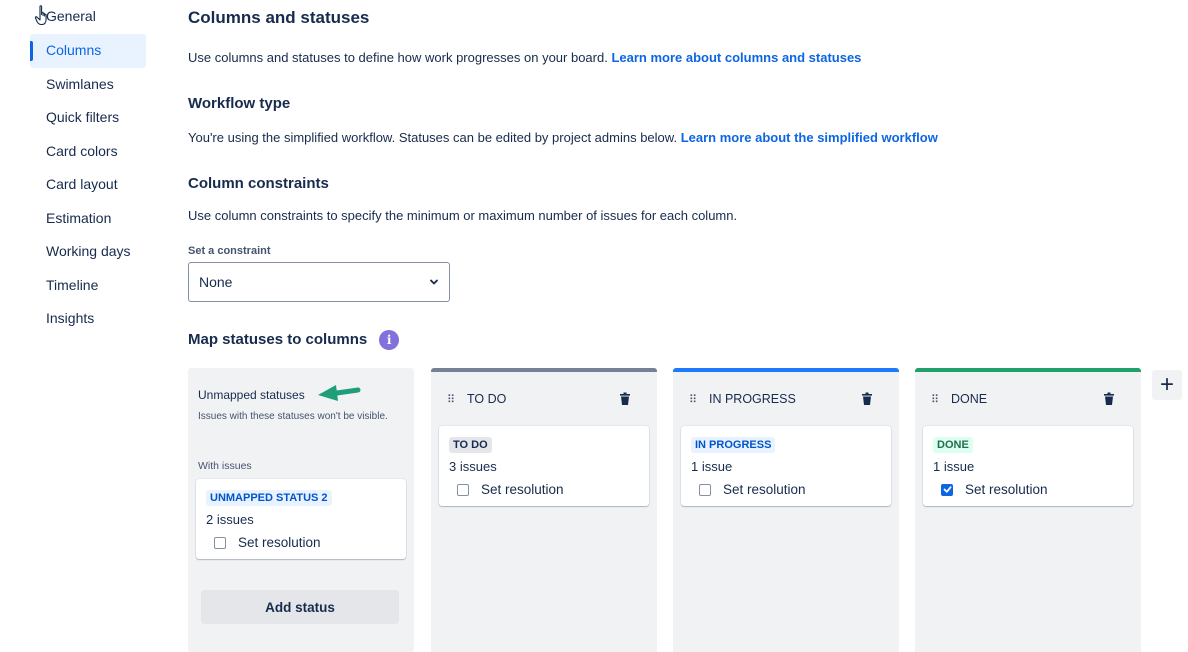  I want to click on constraint-select-value: None, so click(216, 282).